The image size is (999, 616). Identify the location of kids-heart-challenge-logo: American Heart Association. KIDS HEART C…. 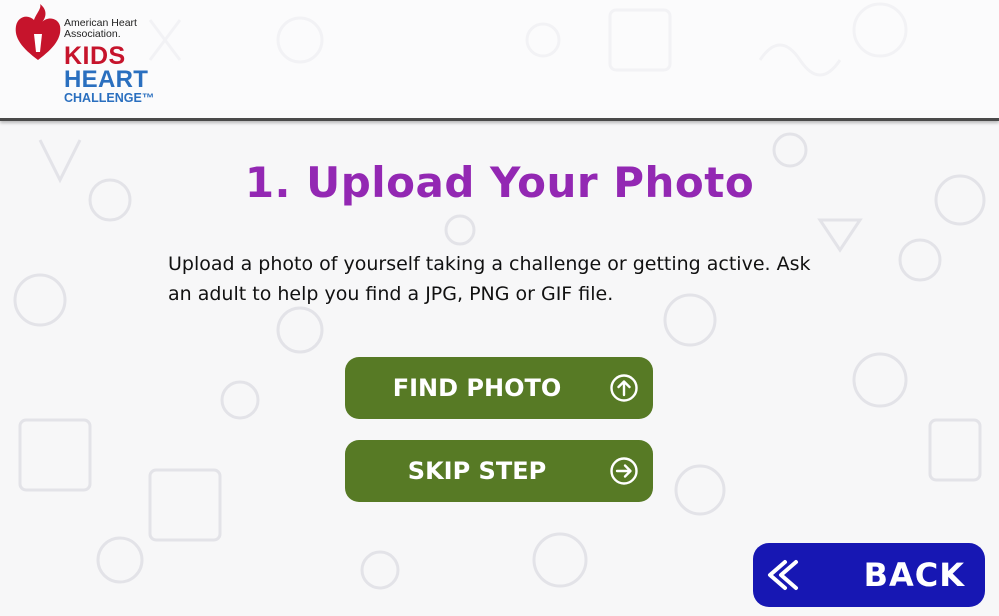
(92, 58).